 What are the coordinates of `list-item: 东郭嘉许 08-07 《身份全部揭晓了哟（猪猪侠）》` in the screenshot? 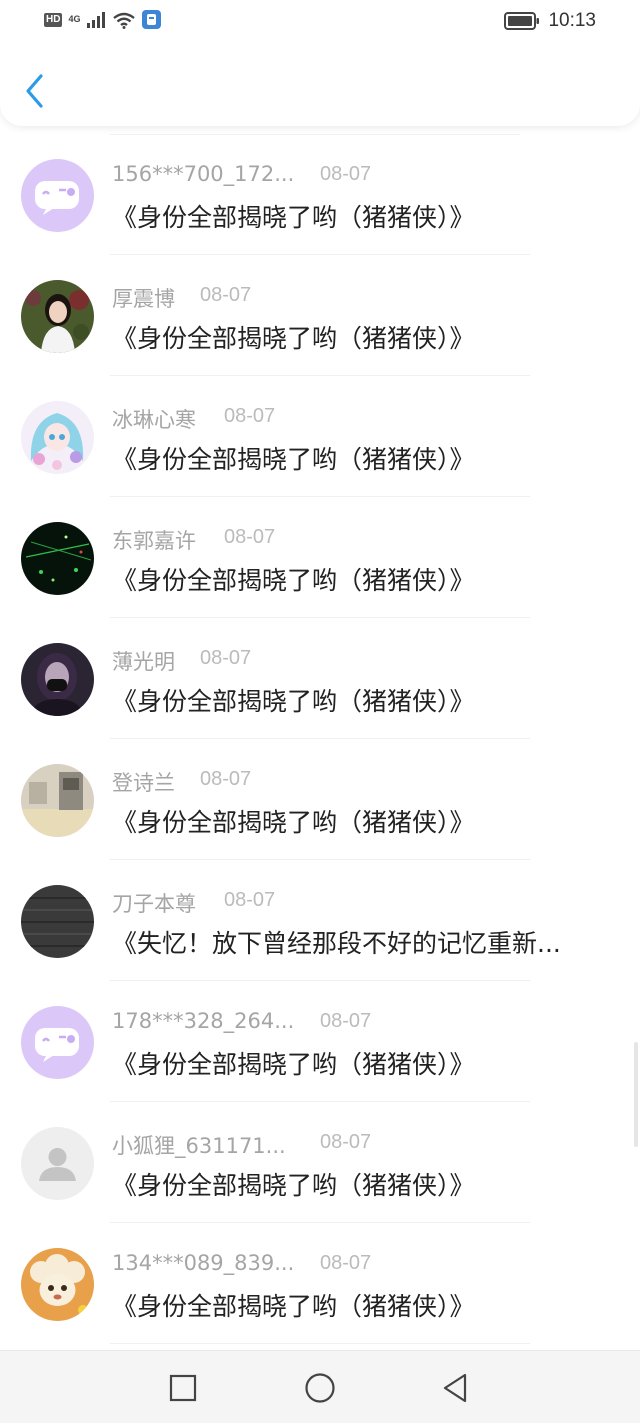 It's located at (320, 557).